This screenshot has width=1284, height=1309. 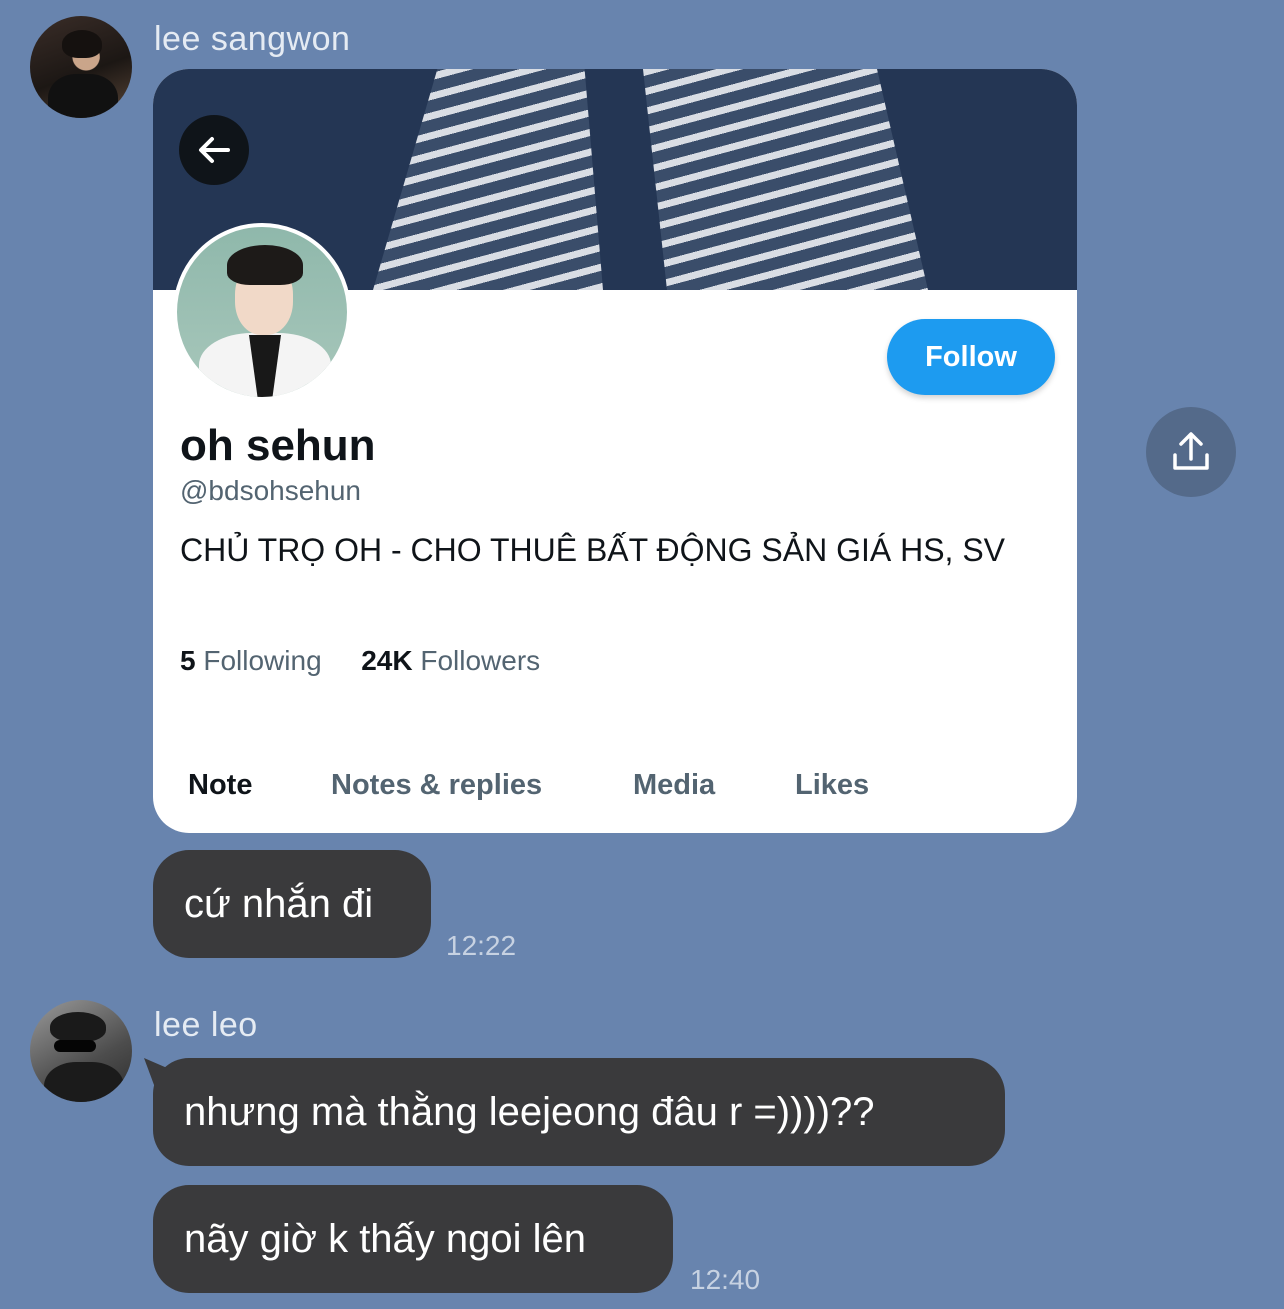 What do you see at coordinates (413, 1239) in the screenshot?
I see `message-bubble: nãy giờ k thấy ngoi lên` at bounding box center [413, 1239].